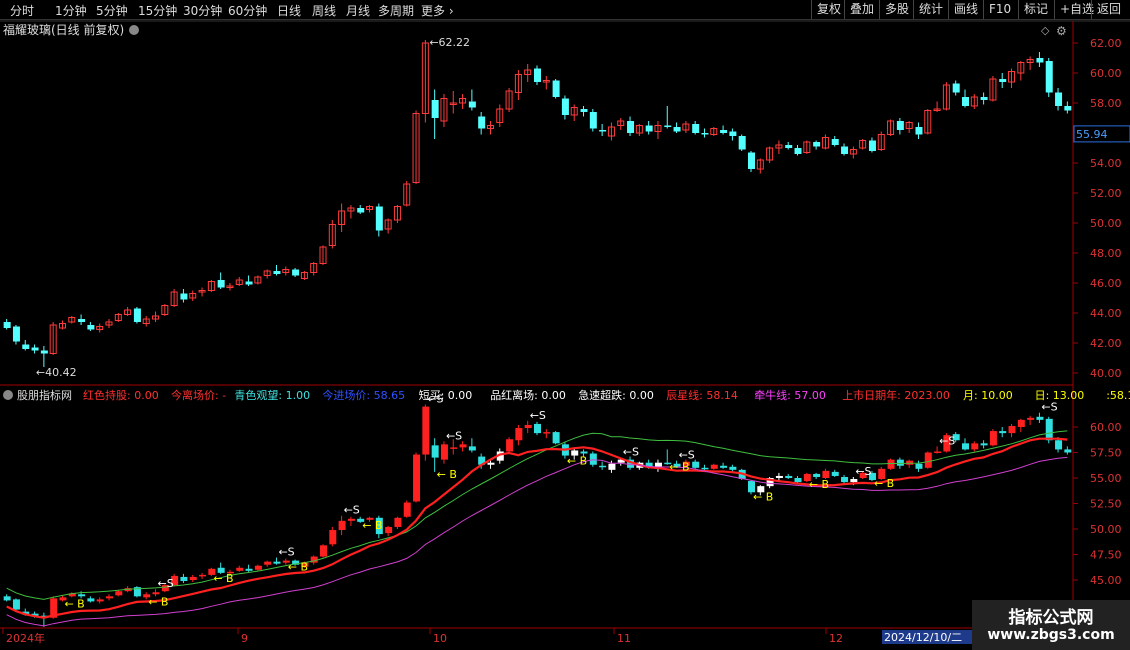 The image size is (1130, 650). What do you see at coordinates (1106, 253) in the screenshot?
I see `price-tick-label: 48.00` at bounding box center [1106, 253].